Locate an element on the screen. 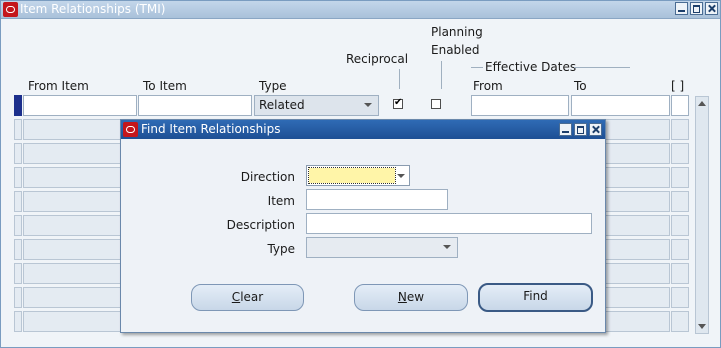 This screenshot has width=721, height=348. close-icon is located at coordinates (711, 8).